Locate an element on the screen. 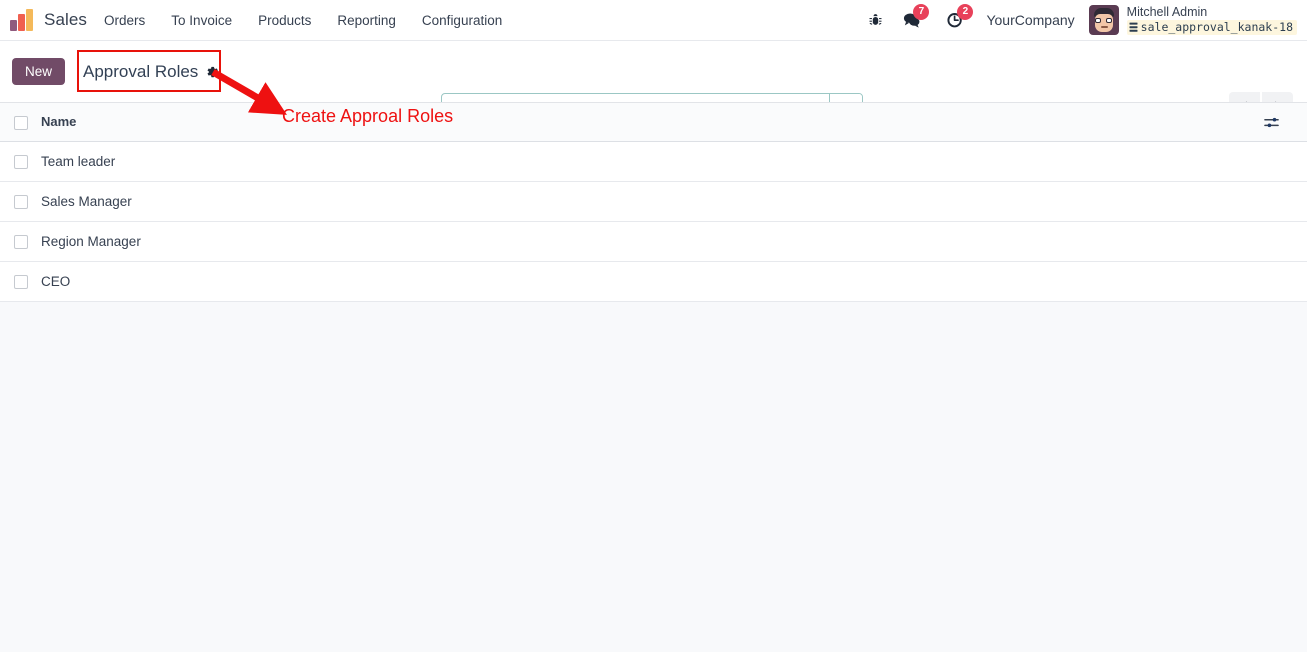  gear-icon is located at coordinates (212, 72).